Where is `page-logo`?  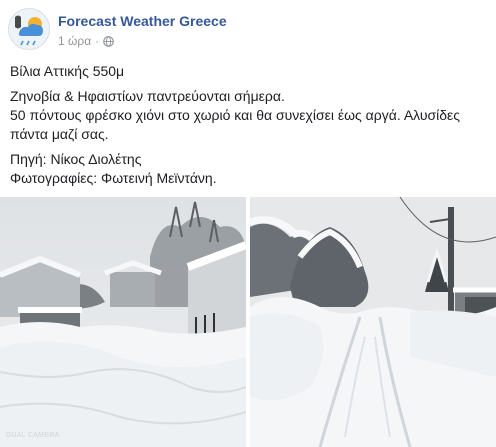 page-logo is located at coordinates (29, 29).